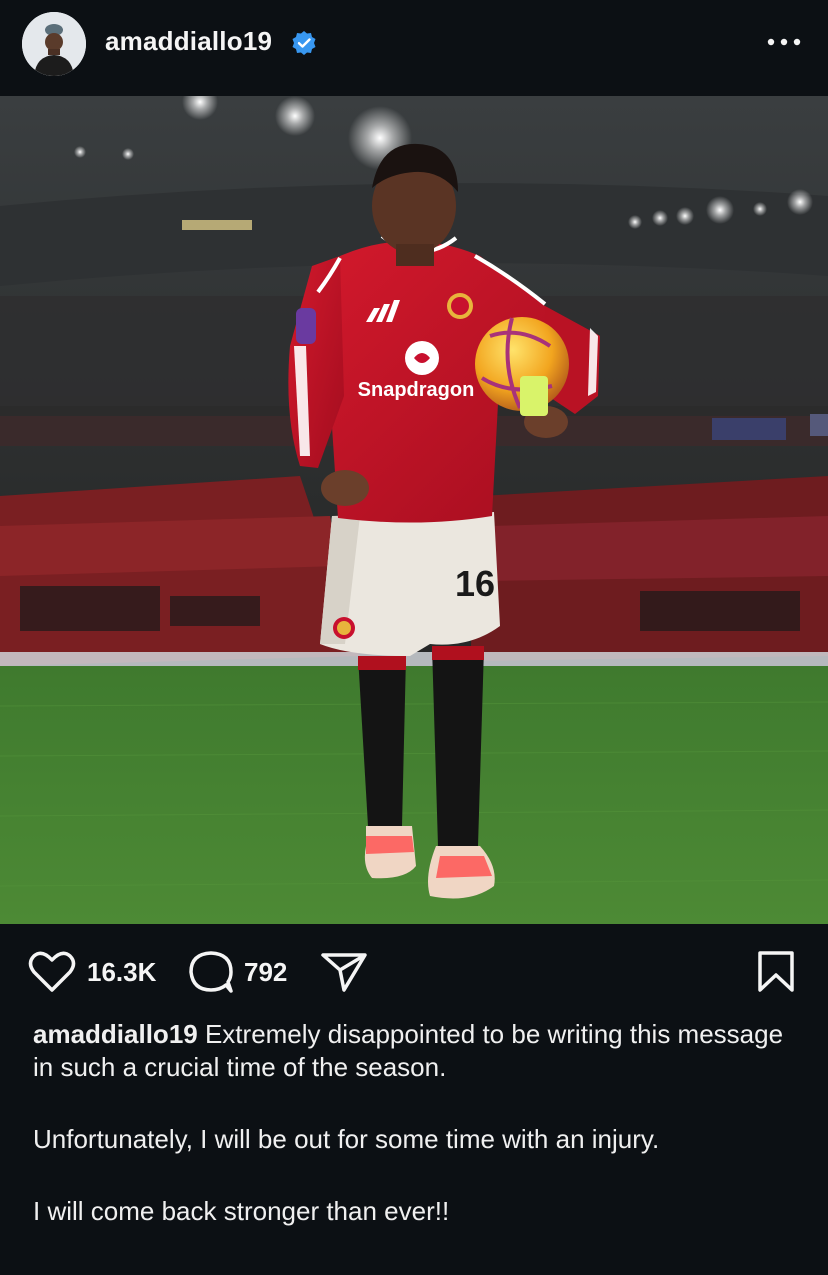 This screenshot has height=1275, width=828. Describe the element at coordinates (121, 972) in the screenshot. I see `likes-count: 16.3K` at that location.